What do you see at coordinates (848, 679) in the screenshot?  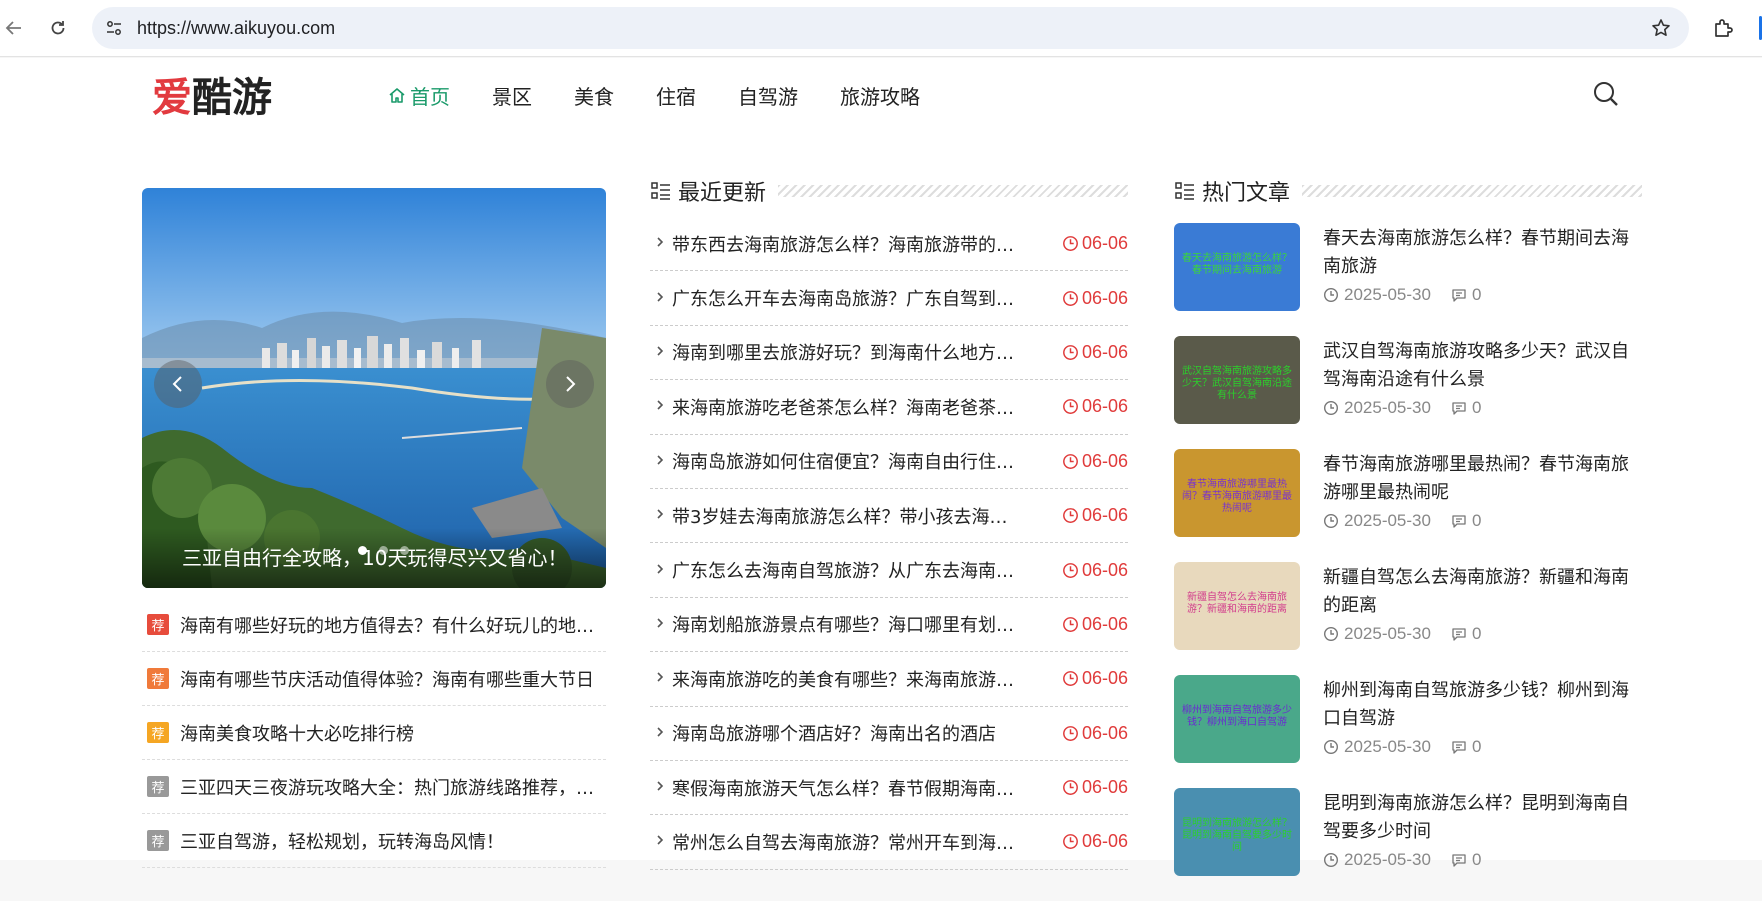 I see `article-title: 来海南旅游吃的美食有哪些？来海南旅游吃什么` at bounding box center [848, 679].